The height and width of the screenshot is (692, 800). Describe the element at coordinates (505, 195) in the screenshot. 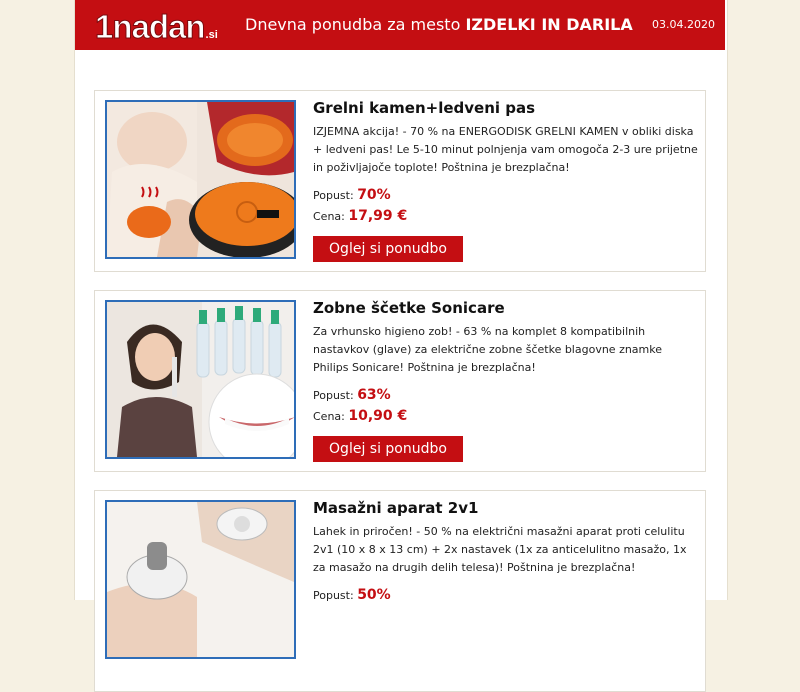

I see `discount-row: Popust: 70%` at that location.